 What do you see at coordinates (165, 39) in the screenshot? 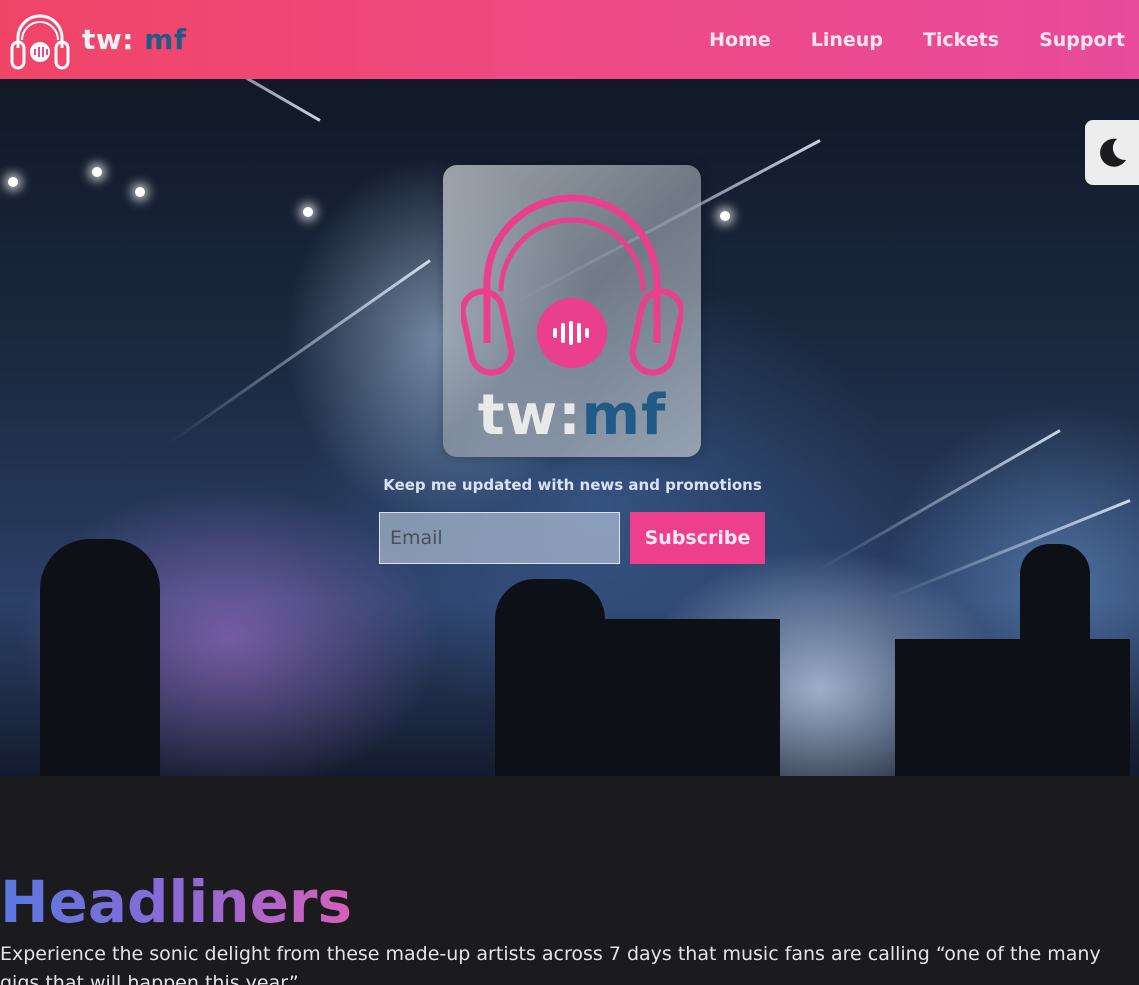
I see `brand-name-part2: mf` at bounding box center [165, 39].